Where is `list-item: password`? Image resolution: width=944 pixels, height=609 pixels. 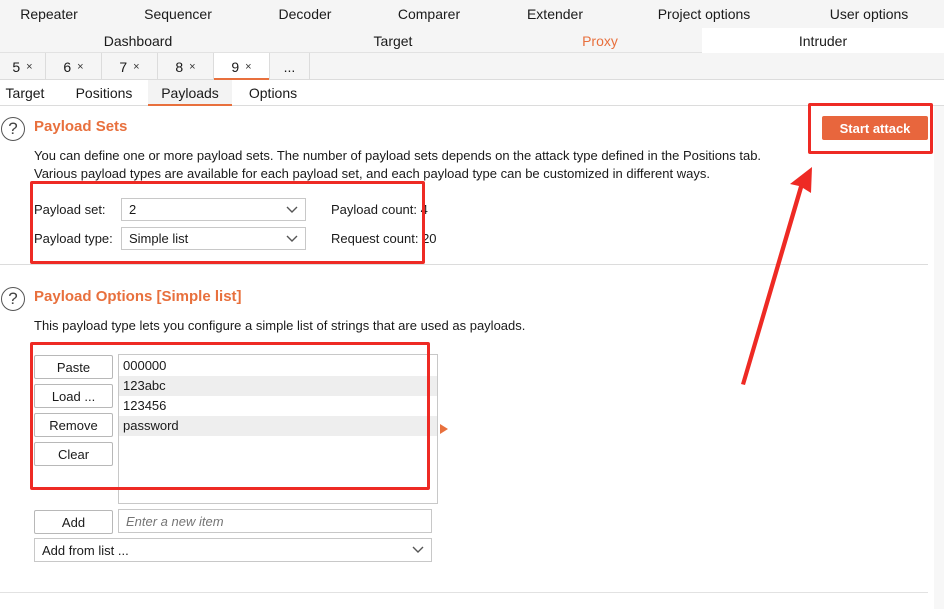
list-item: password is located at coordinates (278, 426).